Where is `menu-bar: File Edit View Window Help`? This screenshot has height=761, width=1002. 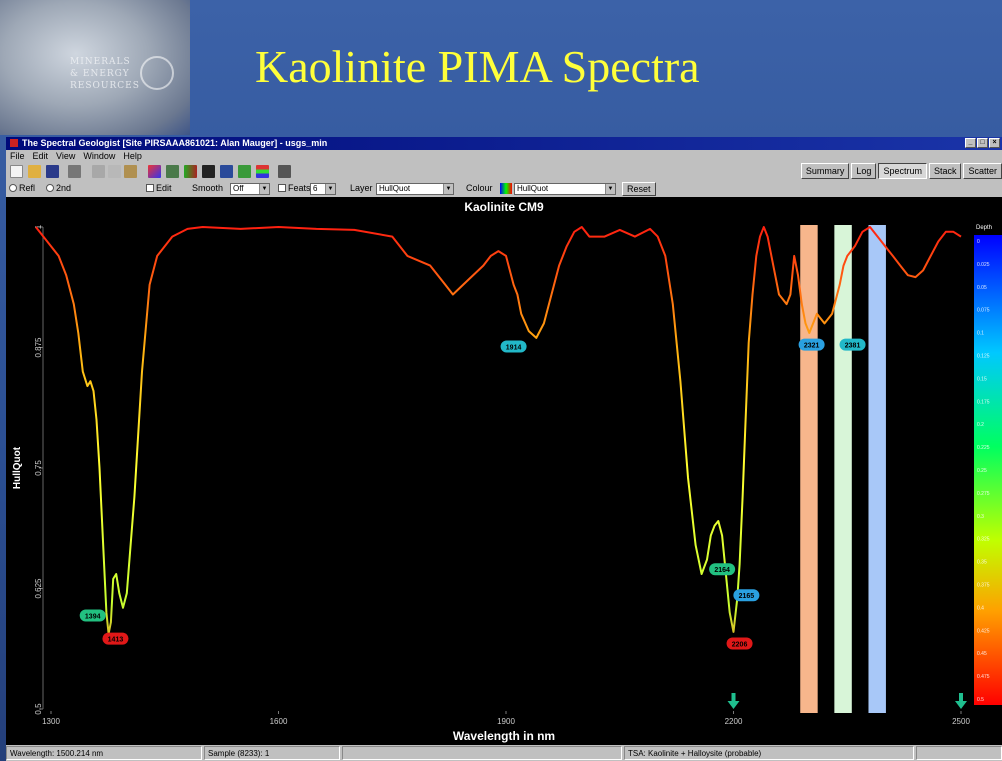 menu-bar: File Edit View Window Help is located at coordinates (76, 156).